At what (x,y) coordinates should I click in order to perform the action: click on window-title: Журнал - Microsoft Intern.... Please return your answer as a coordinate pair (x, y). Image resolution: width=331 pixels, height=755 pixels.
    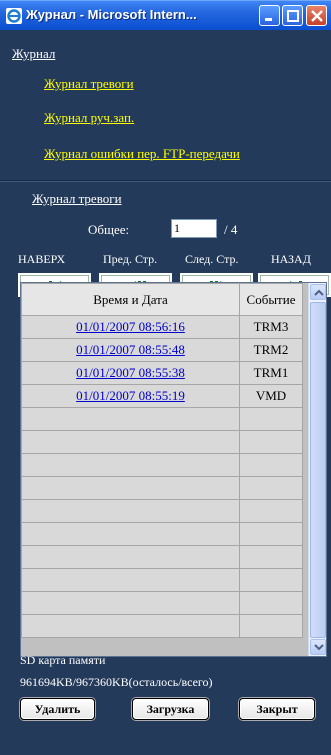
    Looking at the image, I should click on (111, 14).